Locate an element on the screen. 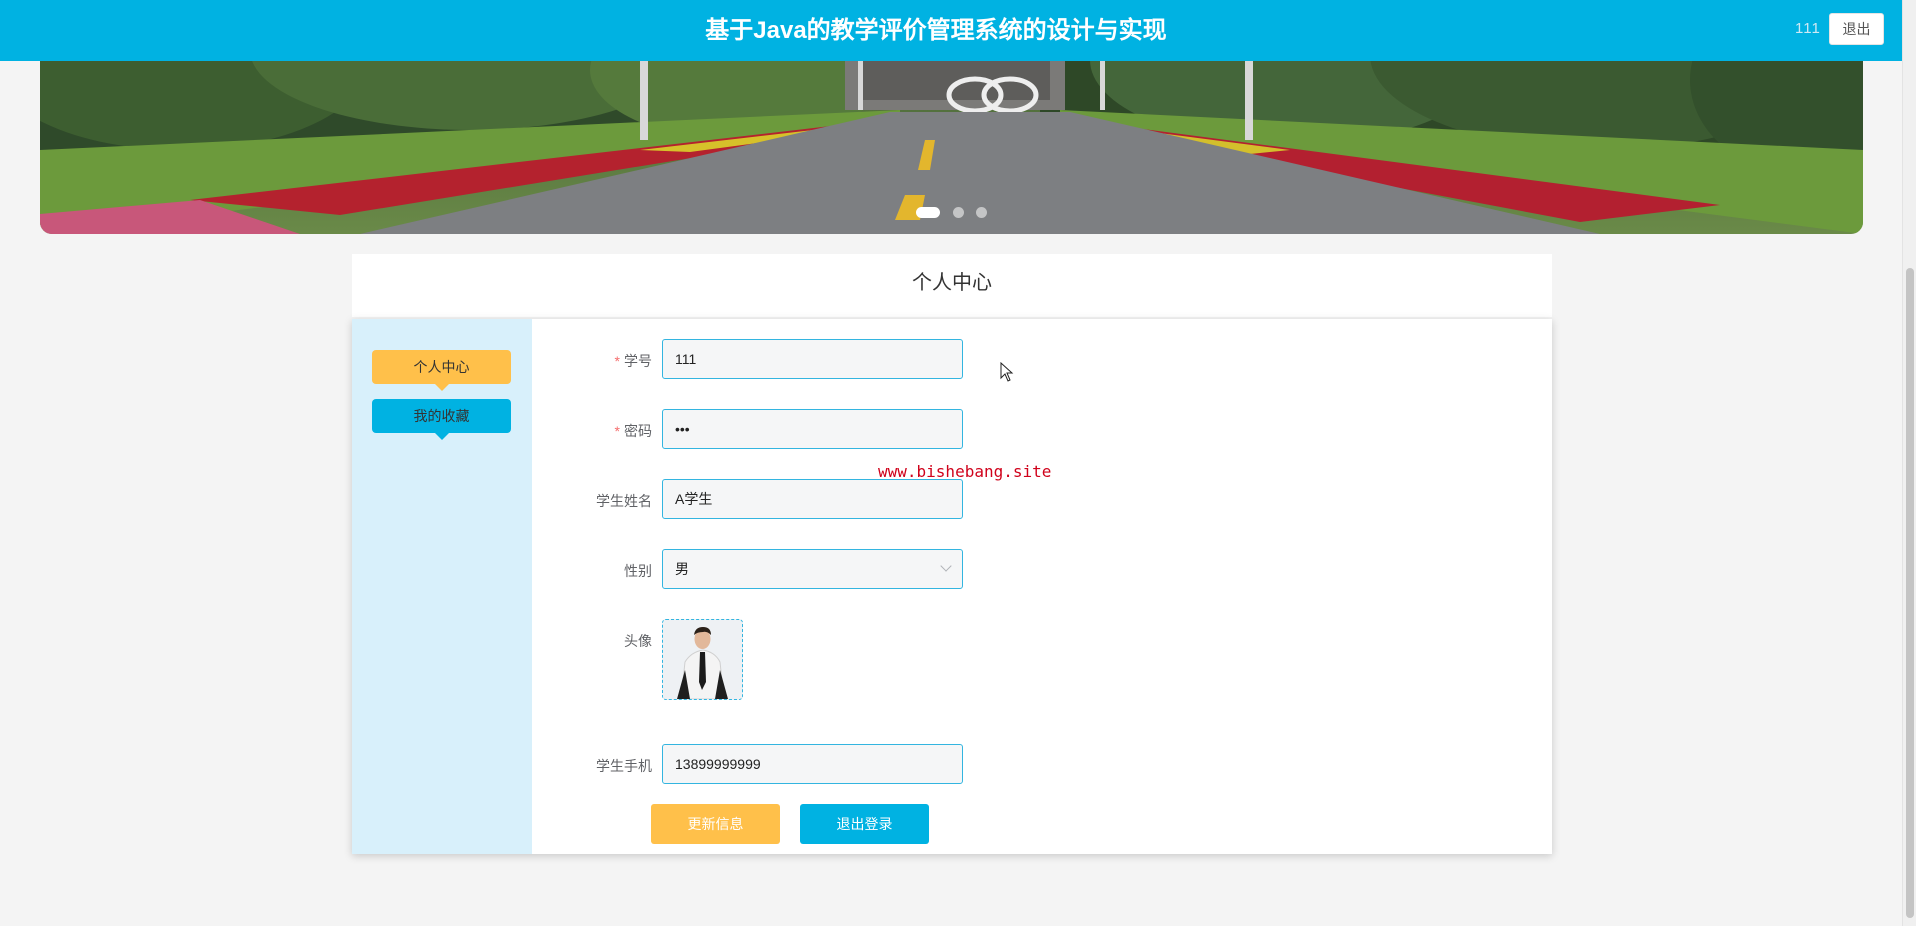  avatar-upload is located at coordinates (702, 659).